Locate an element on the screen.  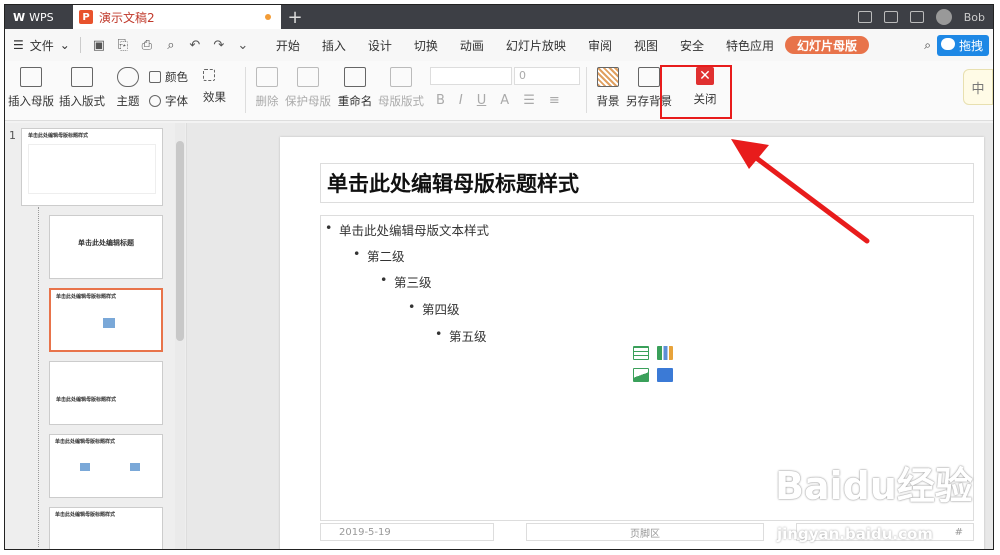
delete-label: 删除 is located at coordinates (267, 101).